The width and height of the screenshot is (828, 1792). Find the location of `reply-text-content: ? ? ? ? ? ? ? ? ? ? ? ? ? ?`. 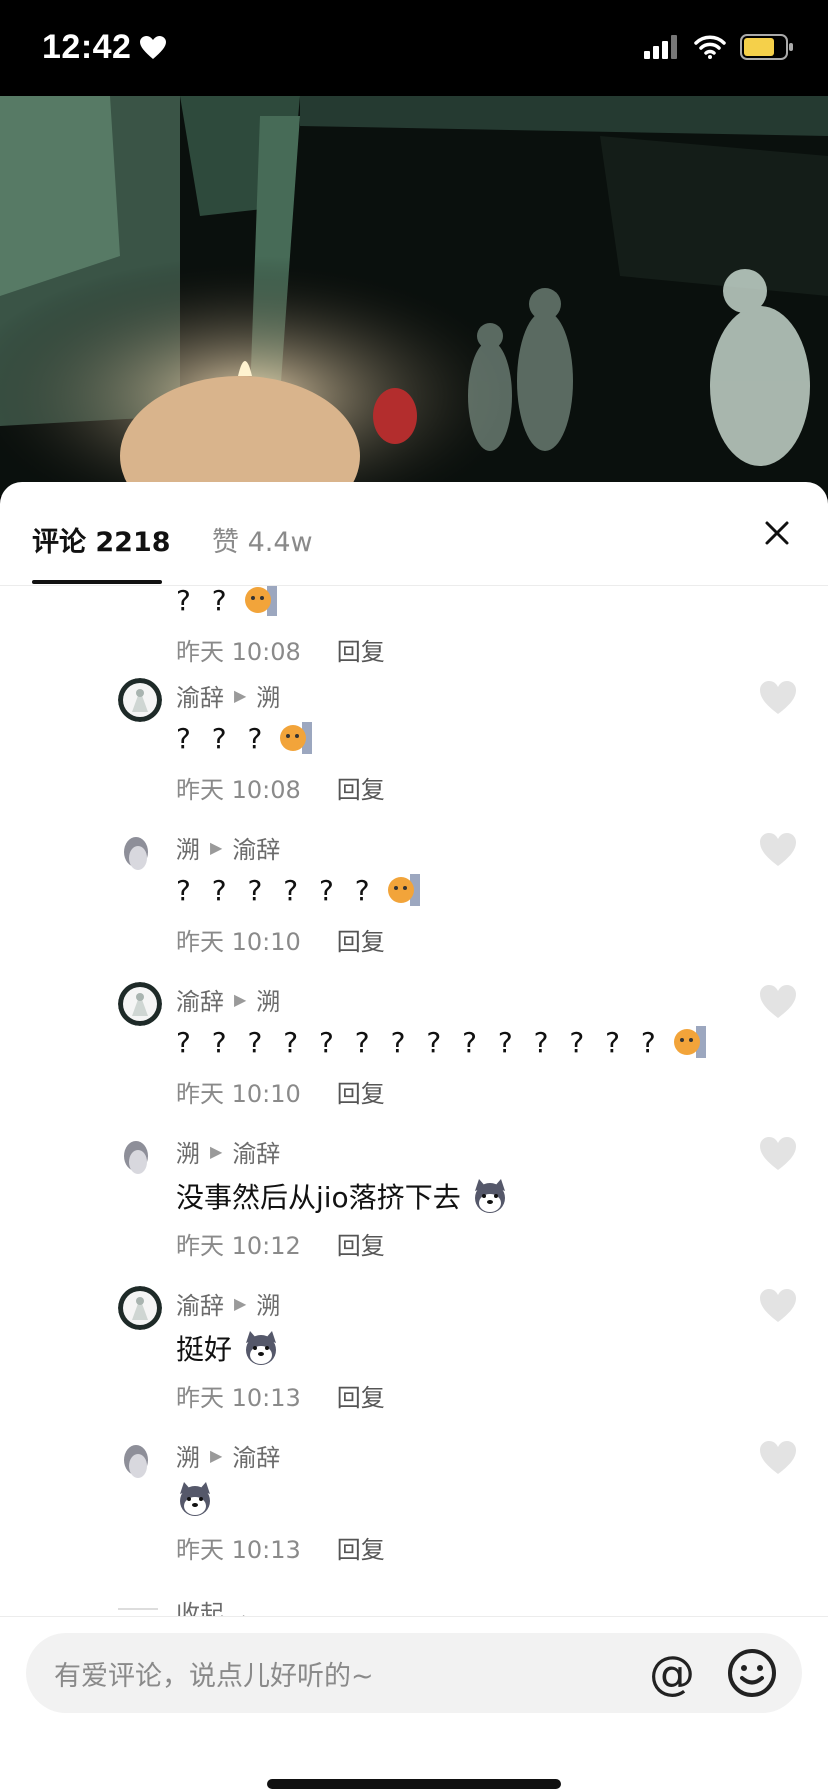

reply-text-content: ? ? ? ? ? ? ? ? ? ? ? ? ? ? is located at coordinates (419, 1042).